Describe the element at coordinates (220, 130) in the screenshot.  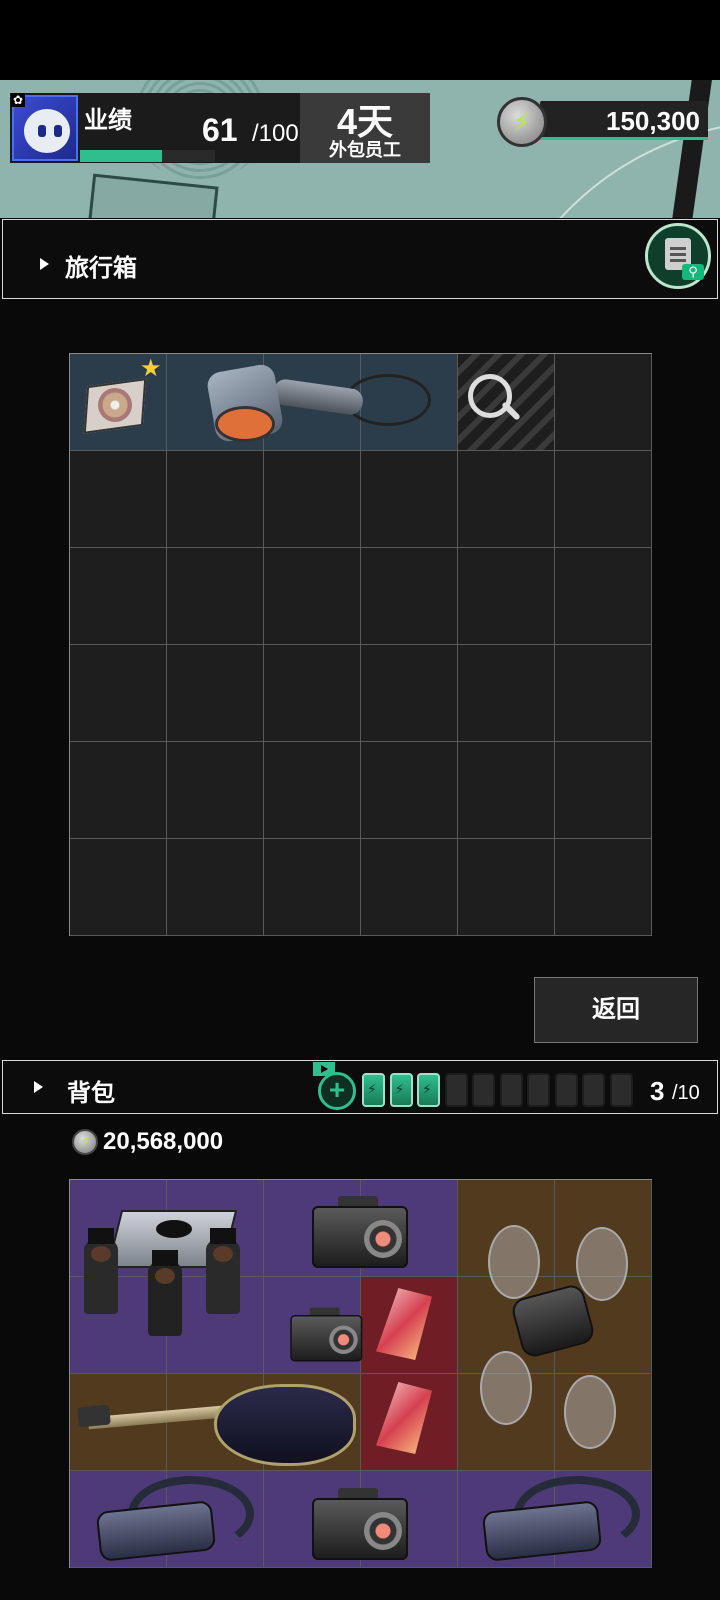
I see `performance-current: 61` at that location.